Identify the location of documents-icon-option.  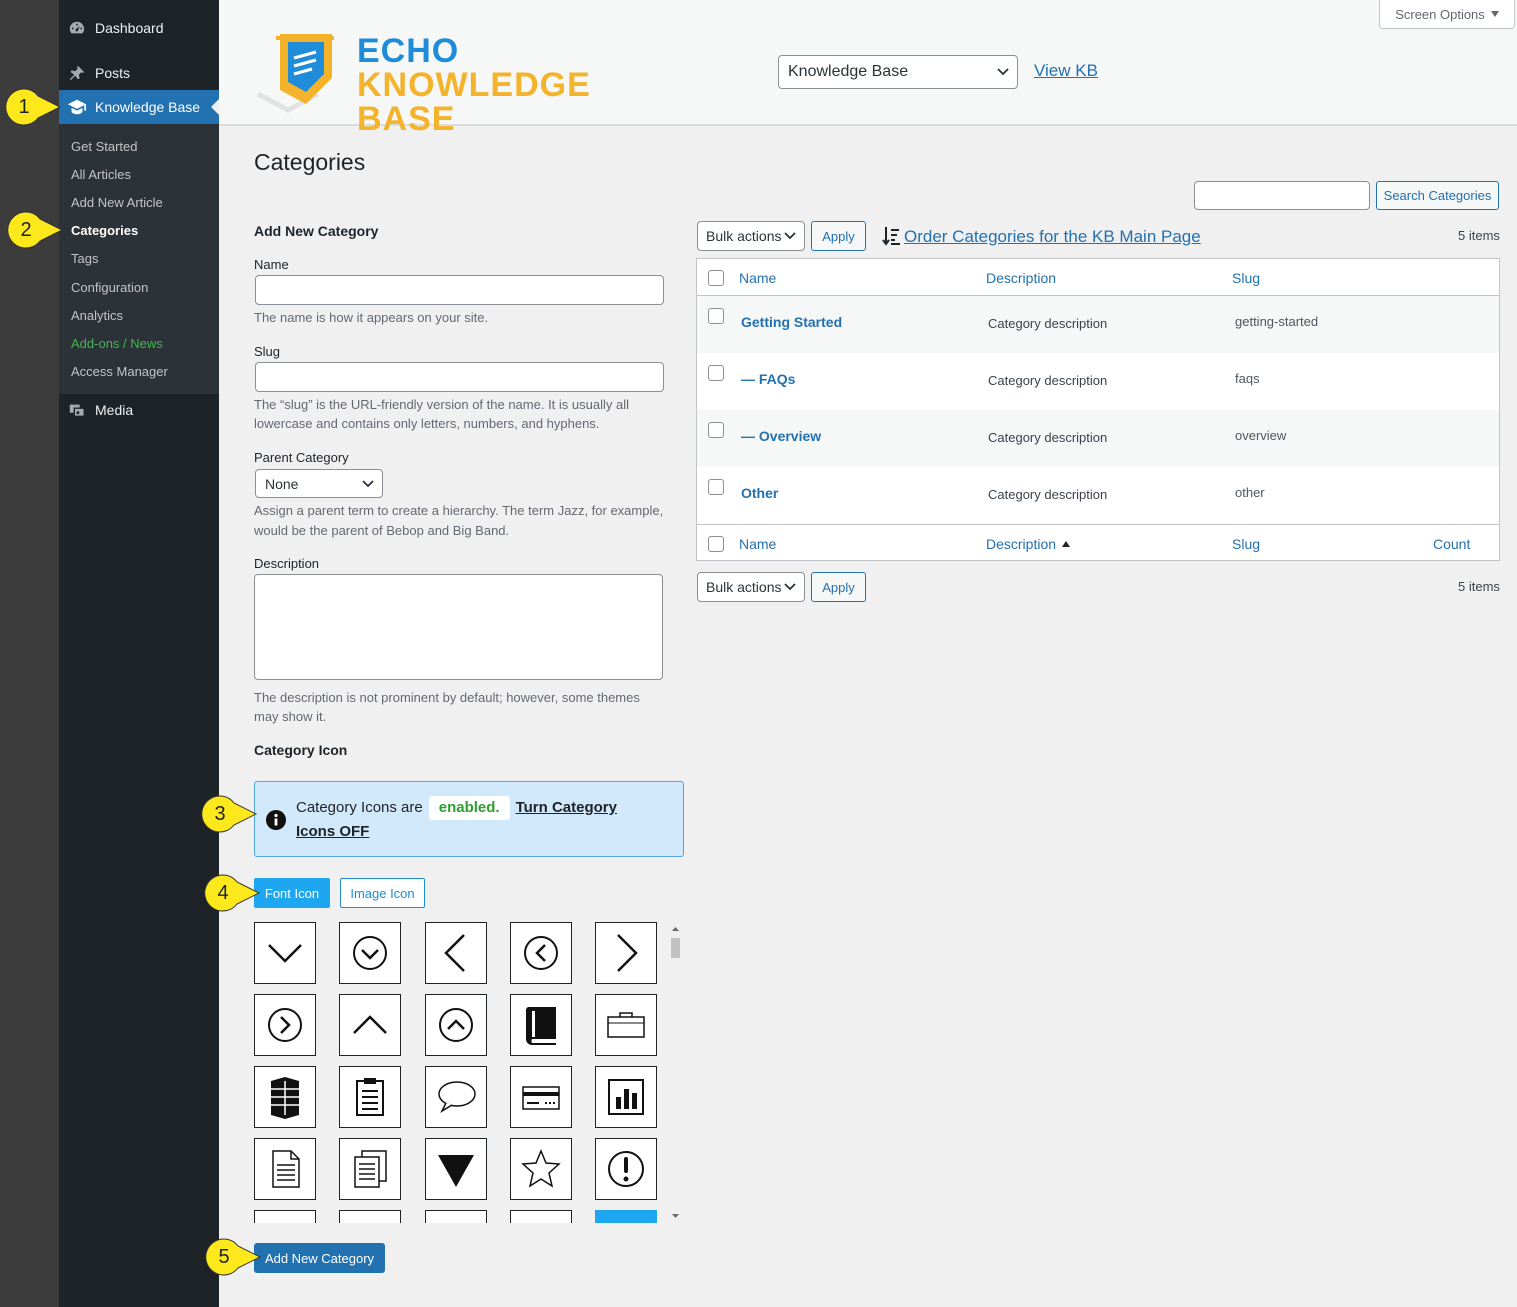
(370, 1169).